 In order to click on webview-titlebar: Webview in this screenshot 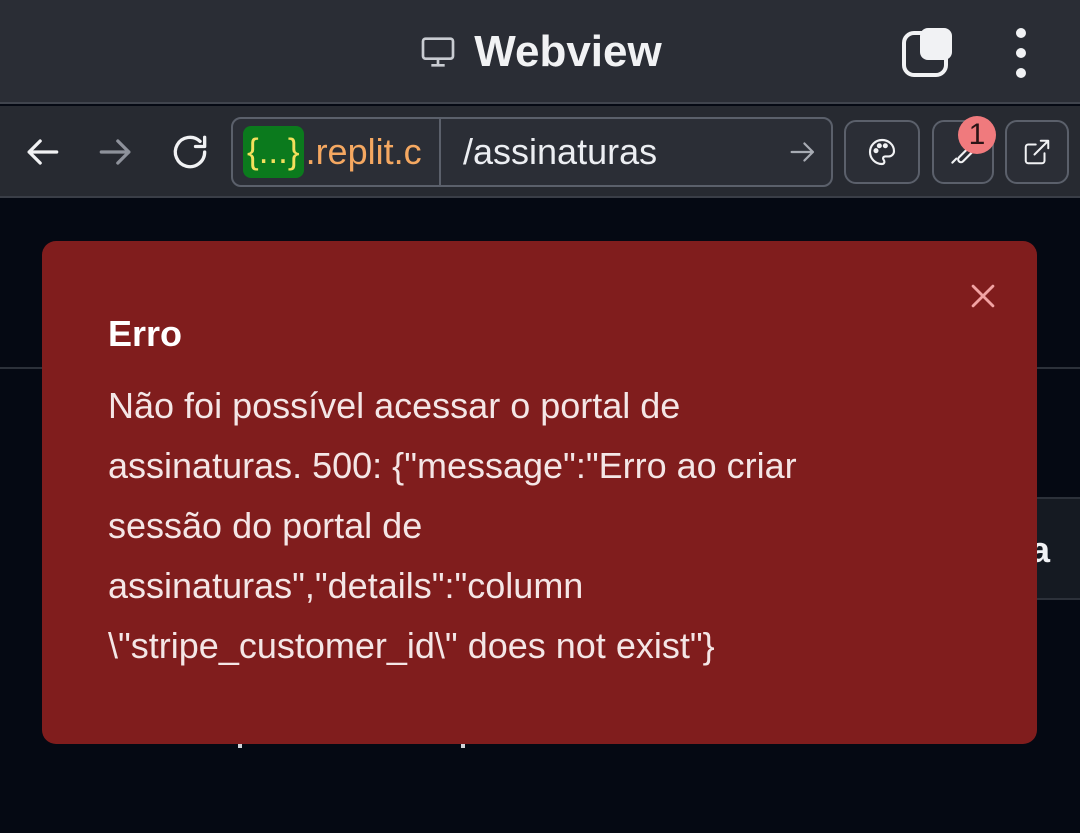, I will do `click(540, 52)`.